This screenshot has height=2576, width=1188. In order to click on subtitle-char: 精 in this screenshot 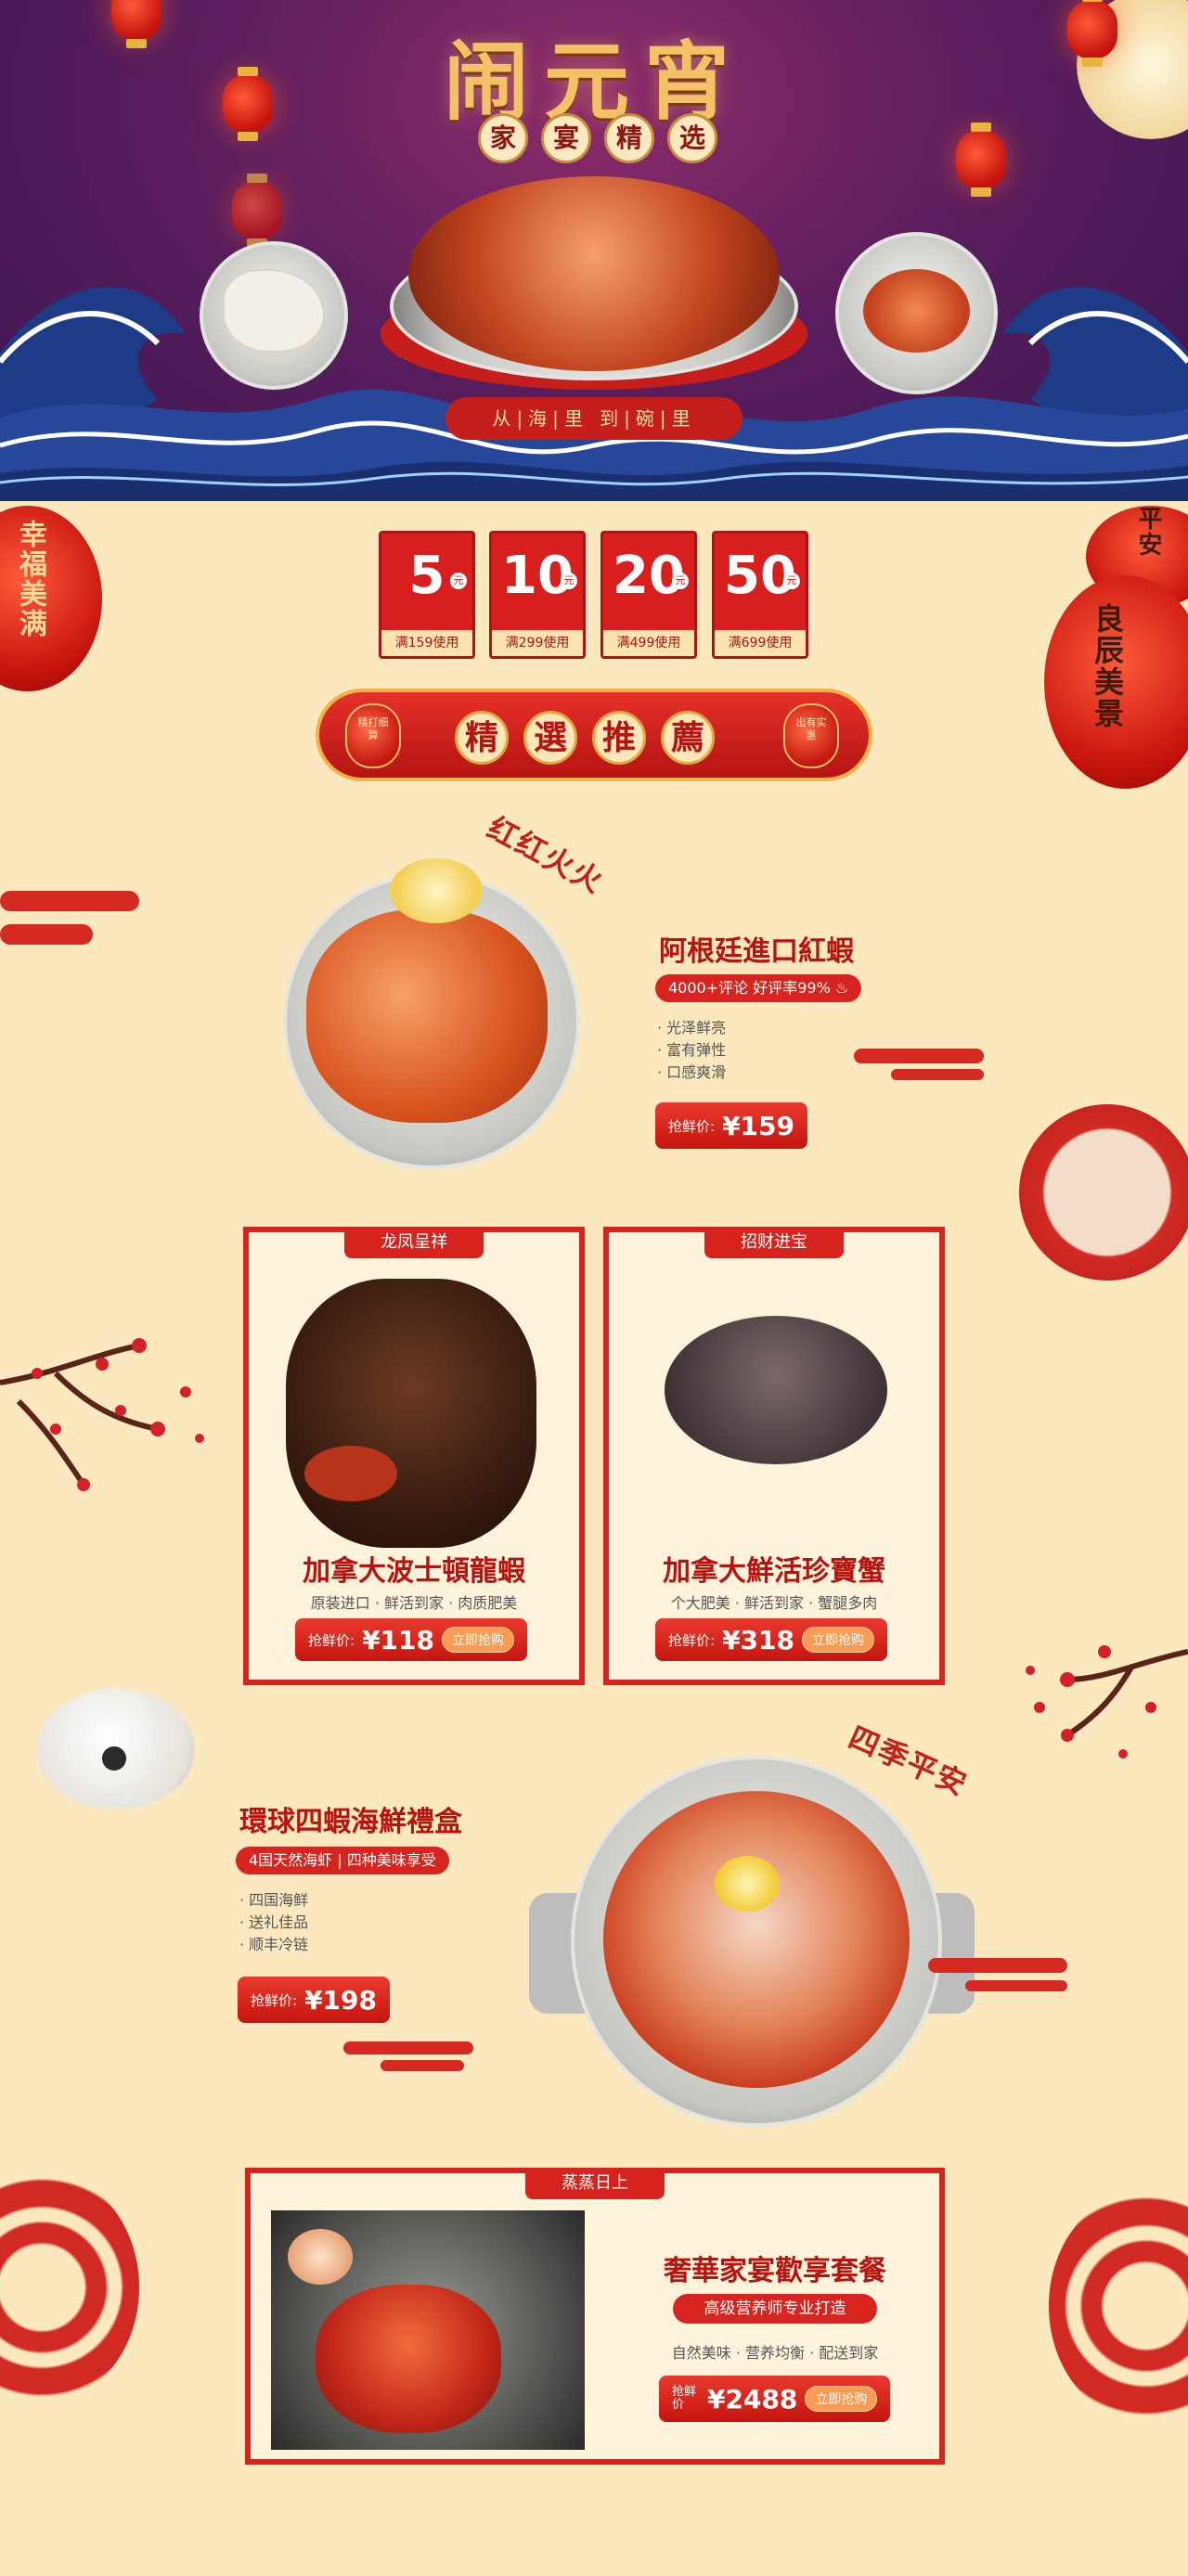, I will do `click(629, 138)`.